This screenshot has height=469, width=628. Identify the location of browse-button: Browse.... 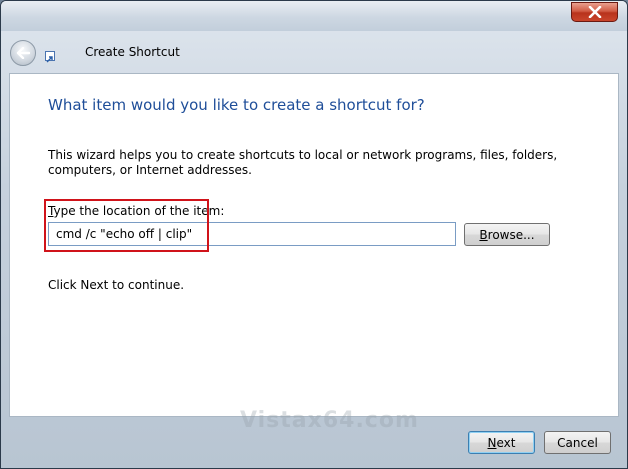
(507, 234).